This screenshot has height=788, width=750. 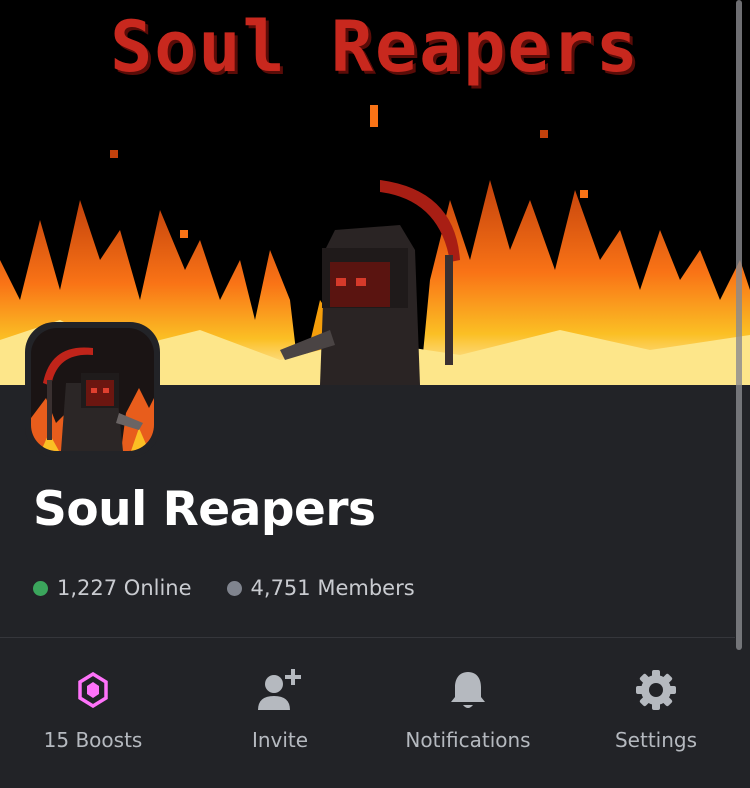 What do you see at coordinates (656, 690) in the screenshot?
I see `gear-icon` at bounding box center [656, 690].